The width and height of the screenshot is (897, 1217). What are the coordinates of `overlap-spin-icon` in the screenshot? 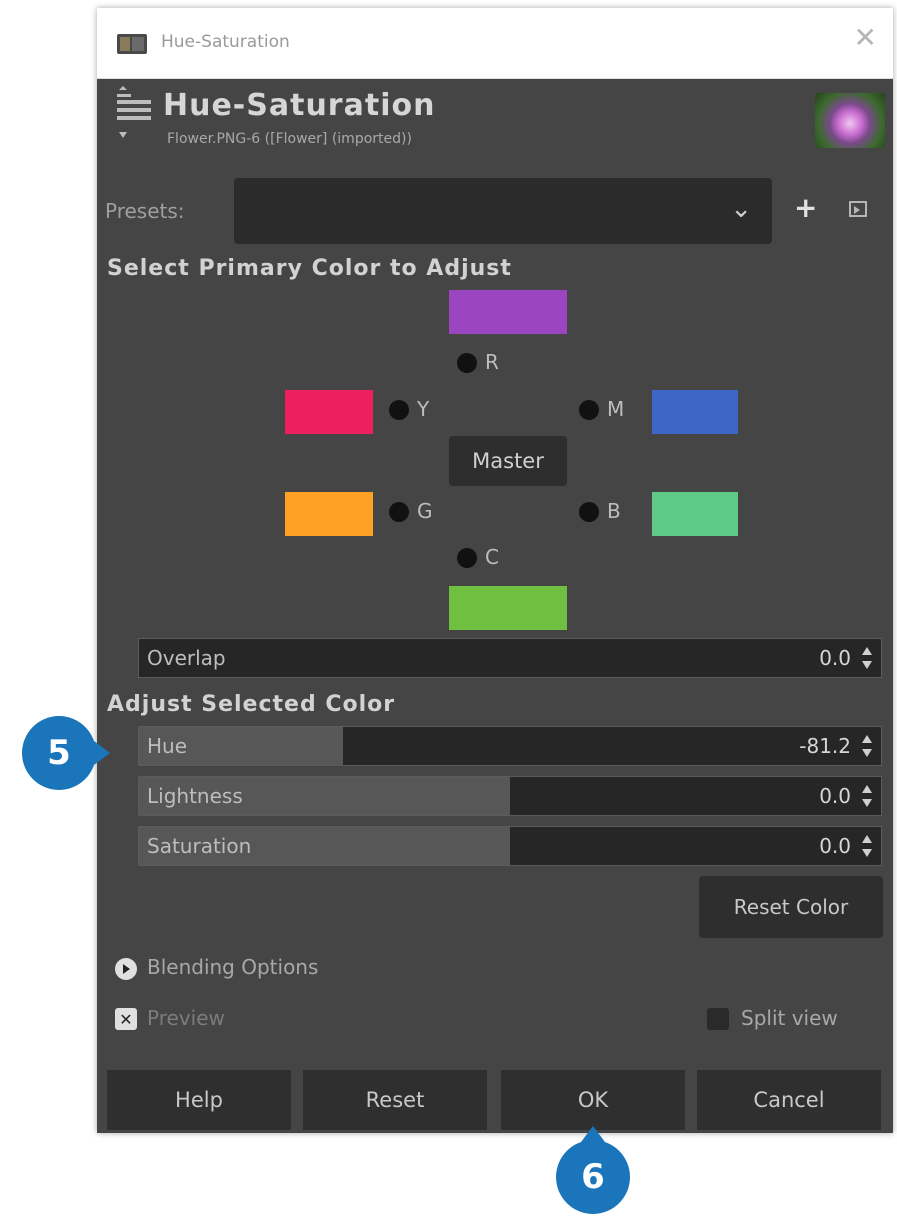 It's located at (867, 658).